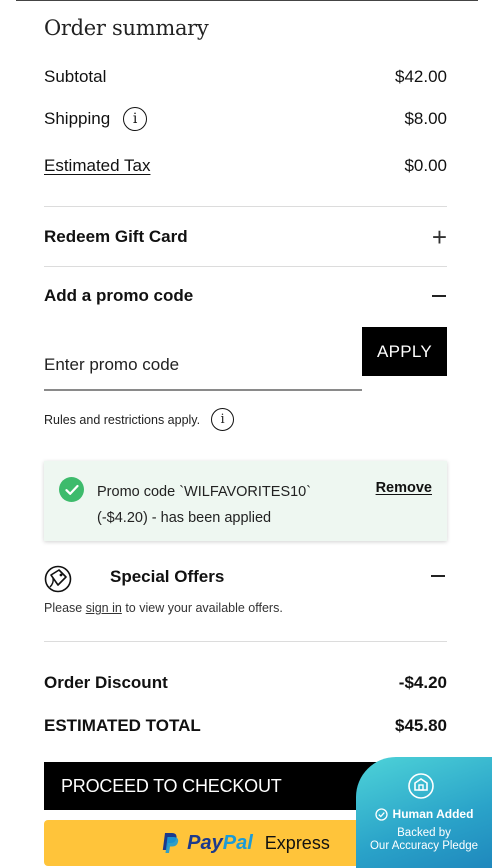  I want to click on shipping-row: Shipping i $8.00, so click(245, 119).